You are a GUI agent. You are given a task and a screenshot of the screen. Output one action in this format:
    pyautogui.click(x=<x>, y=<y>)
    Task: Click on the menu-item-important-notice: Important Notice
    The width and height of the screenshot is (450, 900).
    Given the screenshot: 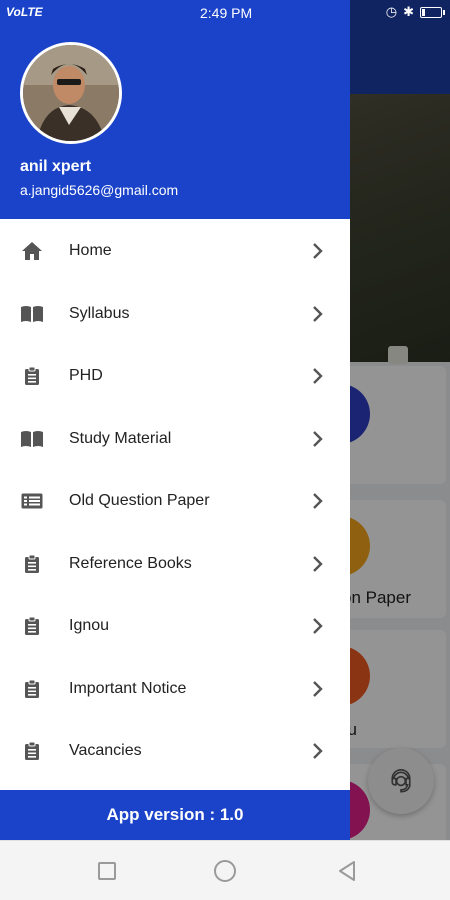 What is the action you would take?
    pyautogui.click(x=175, y=689)
    